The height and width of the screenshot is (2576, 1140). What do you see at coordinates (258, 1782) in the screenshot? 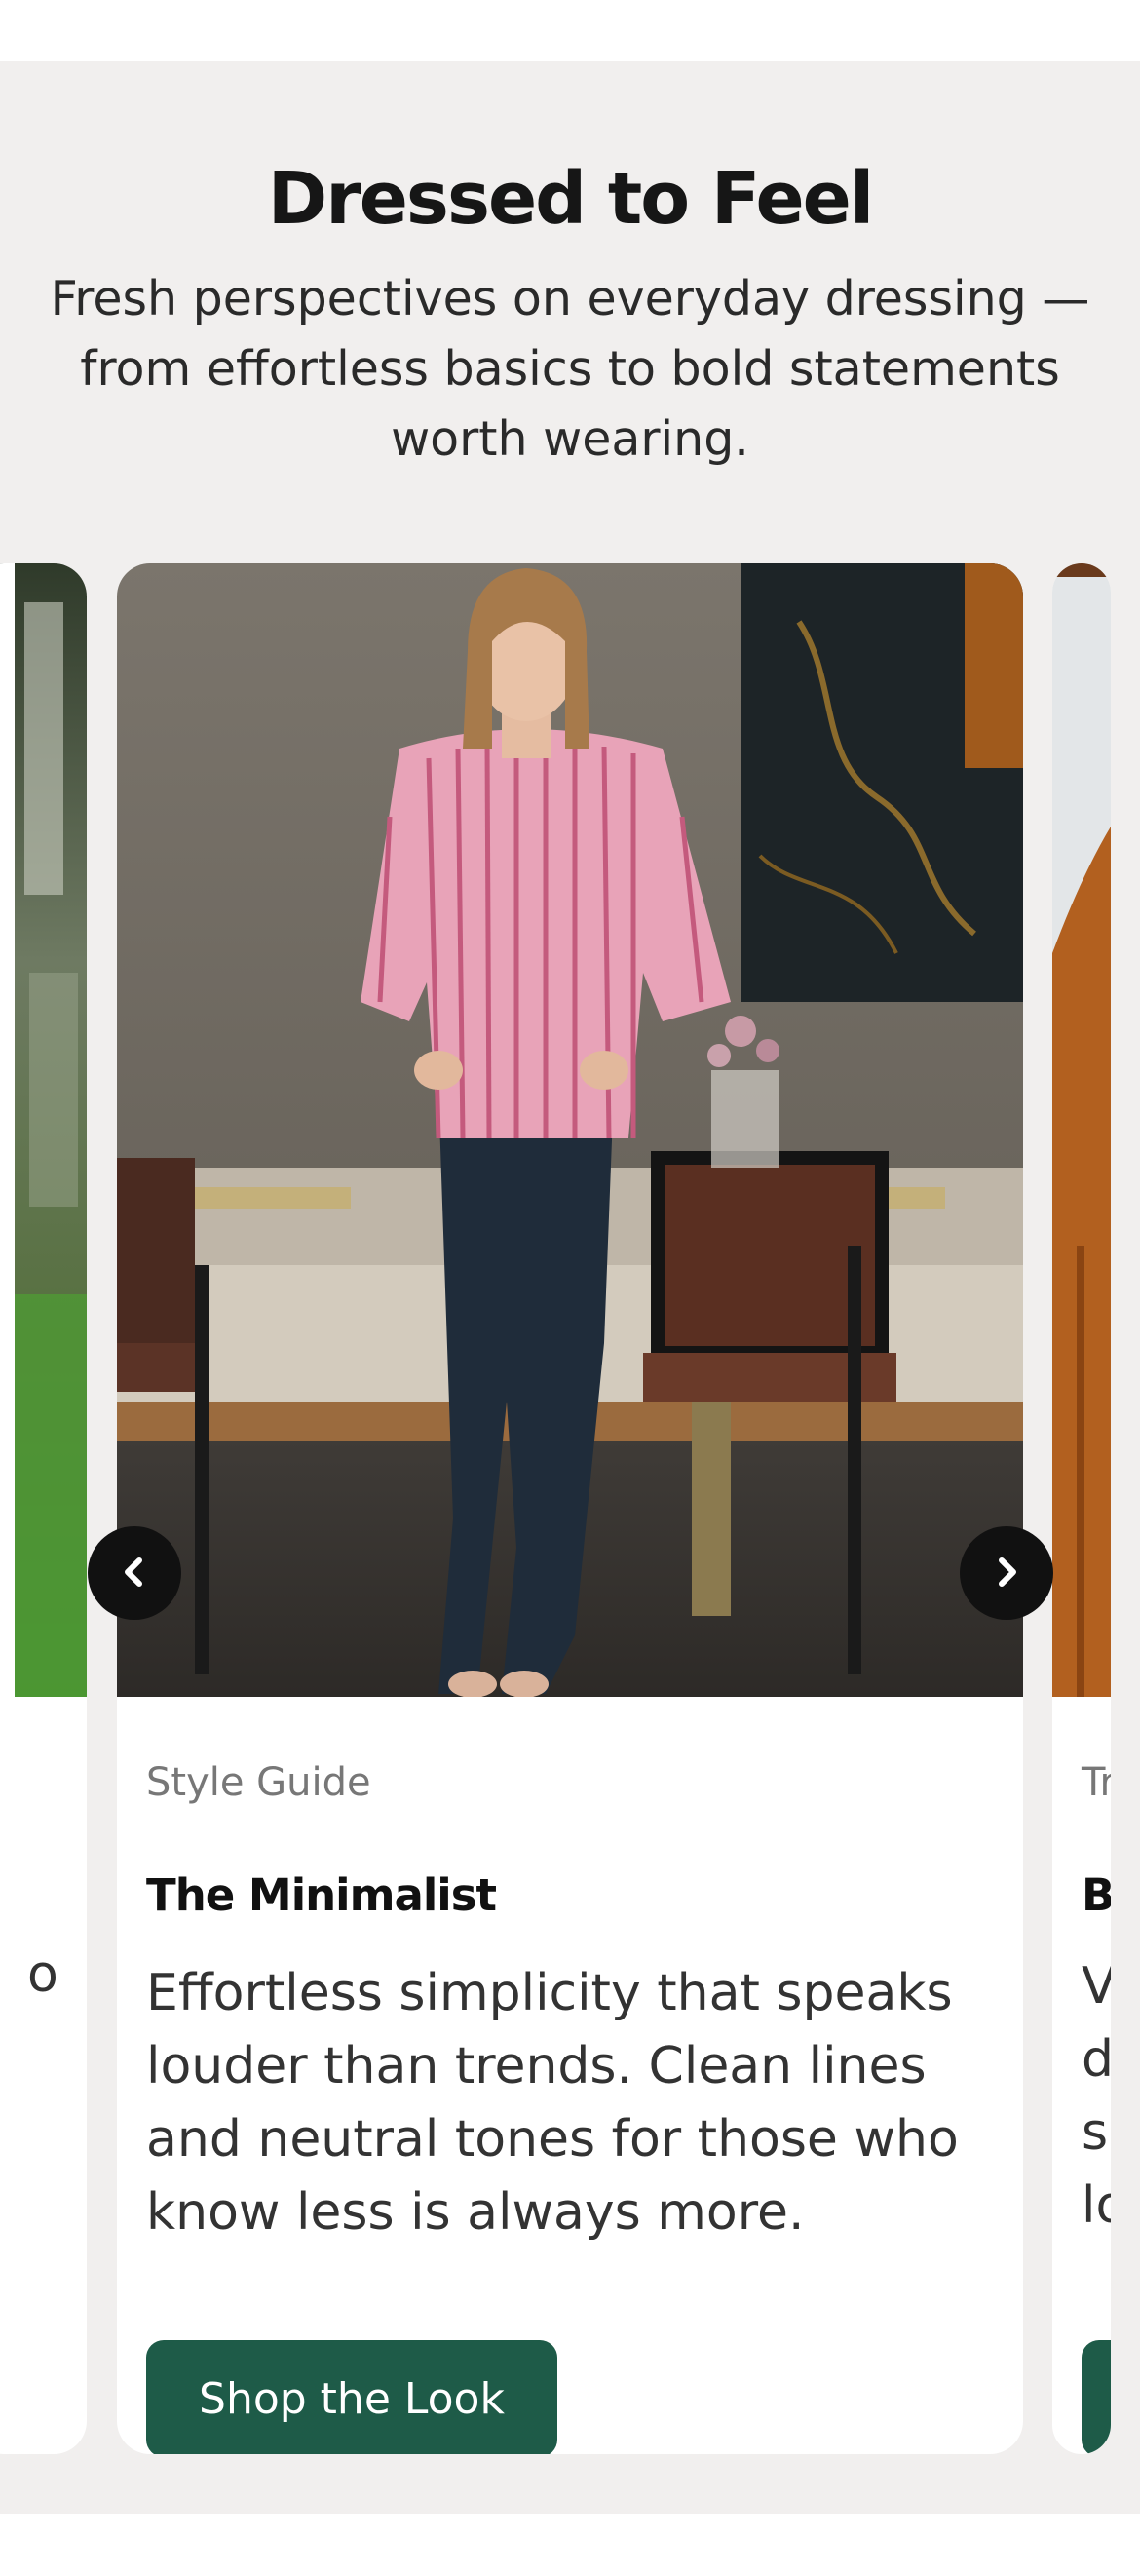
I see `card-category: Style Guide` at bounding box center [258, 1782].